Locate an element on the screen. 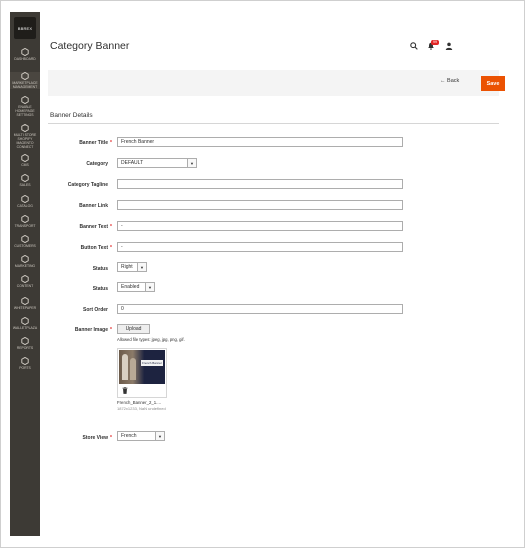  page-title: Category Banner is located at coordinates (90, 46).